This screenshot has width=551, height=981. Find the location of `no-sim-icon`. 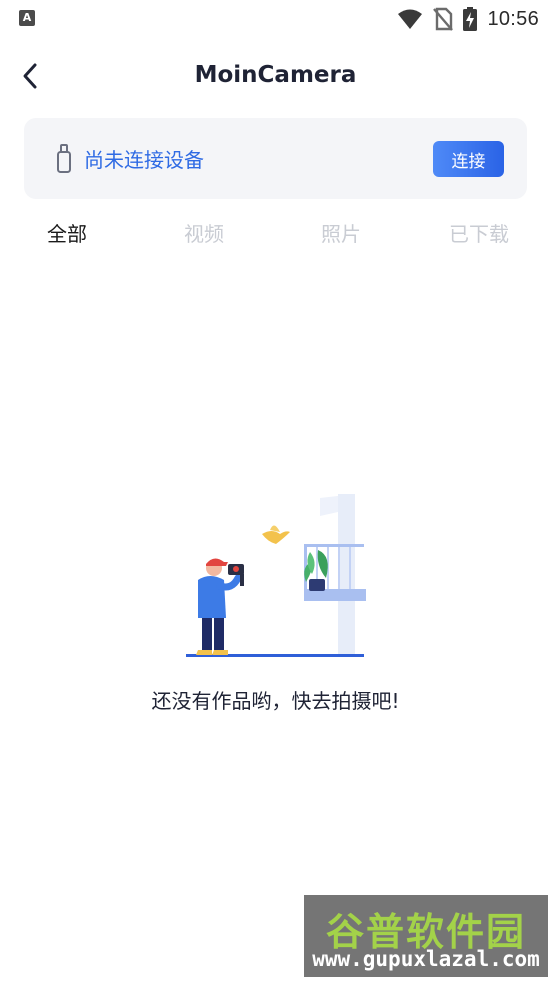

no-sim-icon is located at coordinates (443, 19).